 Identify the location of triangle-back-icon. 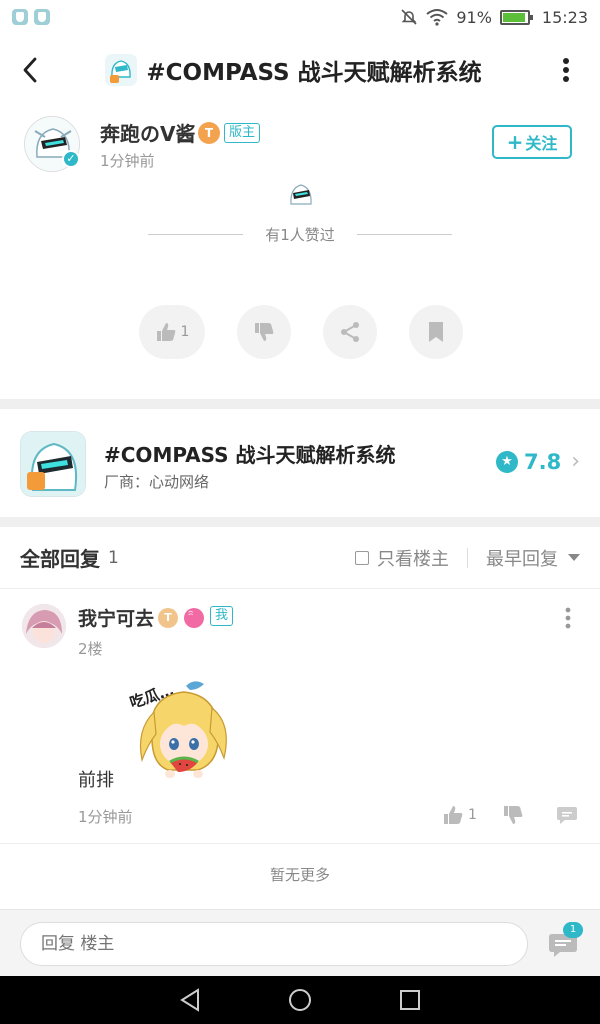
(189, 1000).